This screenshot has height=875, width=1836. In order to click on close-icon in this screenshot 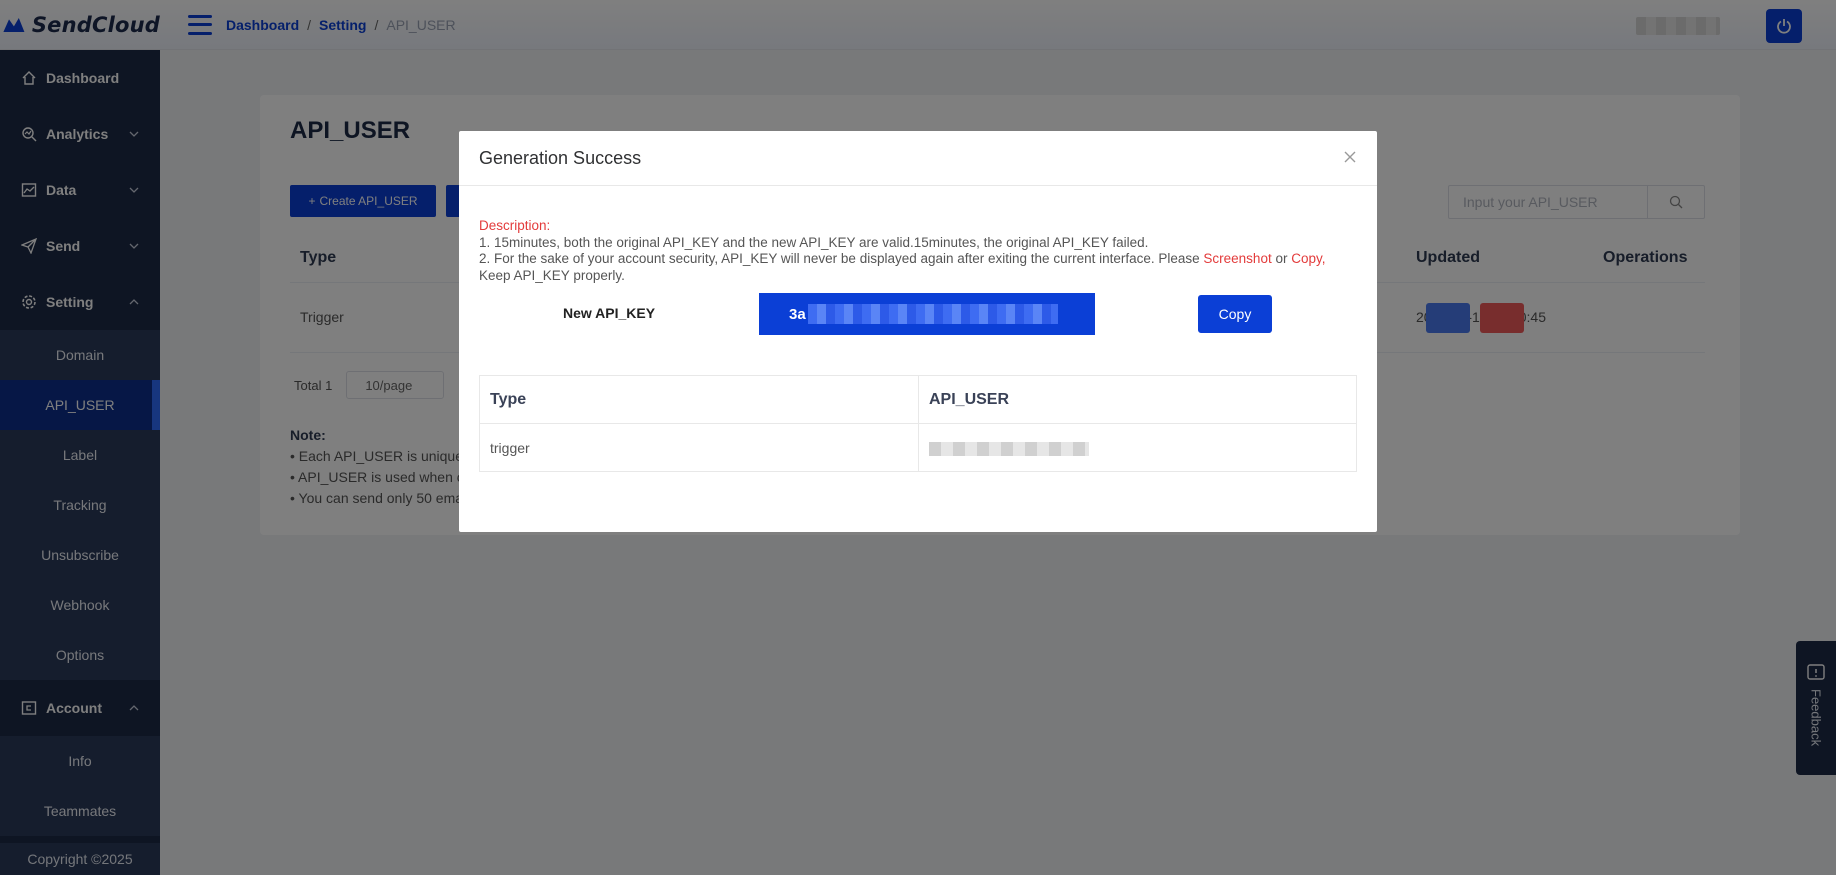, I will do `click(1350, 157)`.